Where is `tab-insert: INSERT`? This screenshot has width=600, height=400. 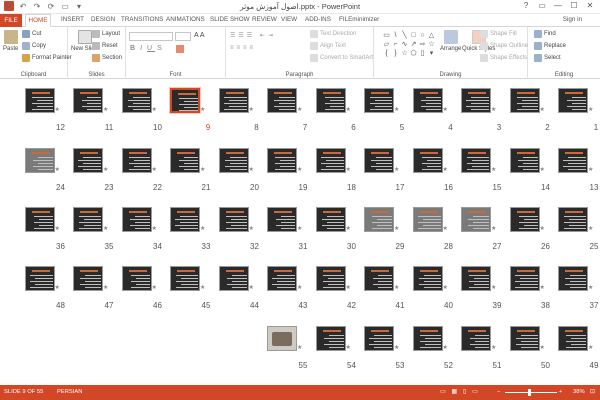
tab-insert: INSERT is located at coordinates (72, 19).